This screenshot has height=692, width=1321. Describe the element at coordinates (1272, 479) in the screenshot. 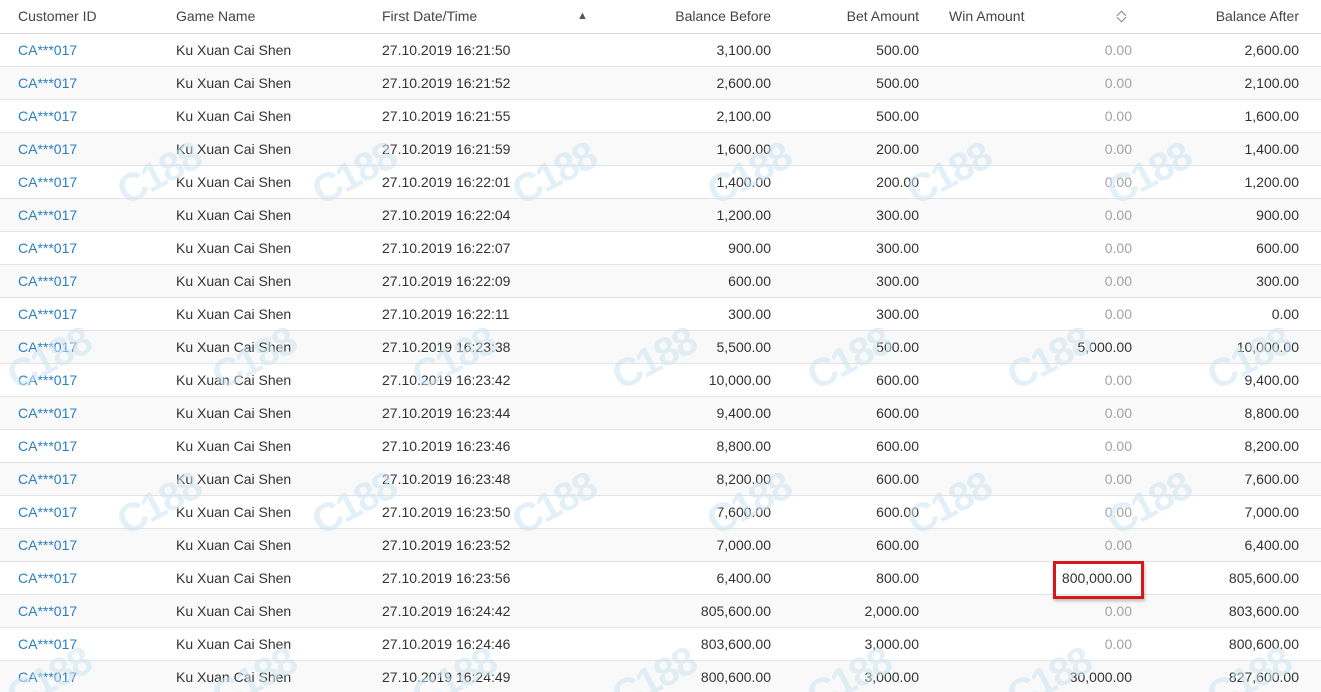

I see `balance-after-cell: 7,600.00` at that location.